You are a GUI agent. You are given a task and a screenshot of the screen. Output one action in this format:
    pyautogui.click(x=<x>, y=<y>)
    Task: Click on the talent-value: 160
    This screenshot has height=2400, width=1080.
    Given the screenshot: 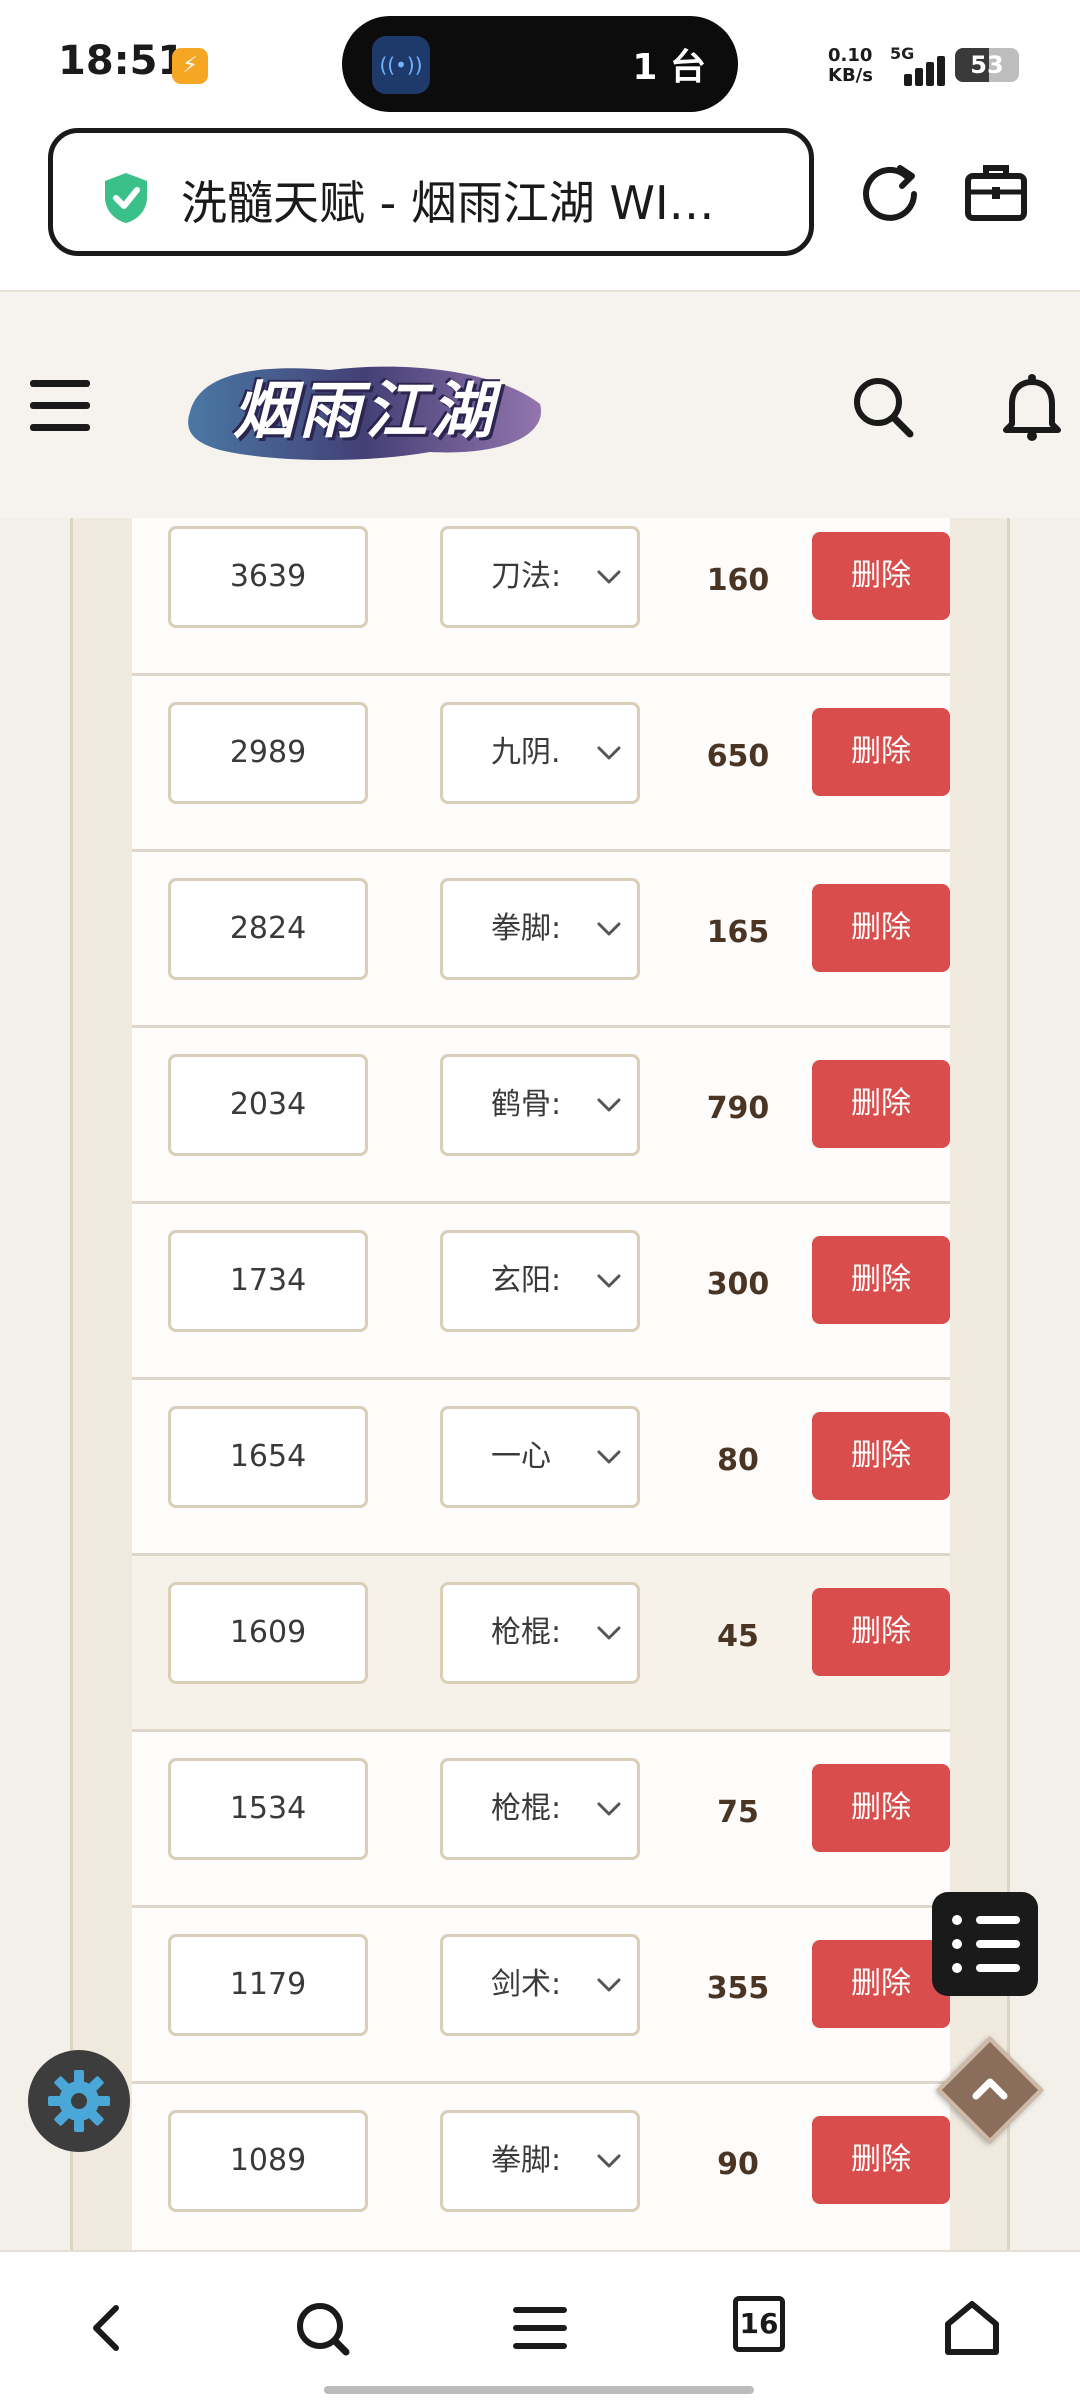 What is the action you would take?
    pyautogui.click(x=738, y=580)
    